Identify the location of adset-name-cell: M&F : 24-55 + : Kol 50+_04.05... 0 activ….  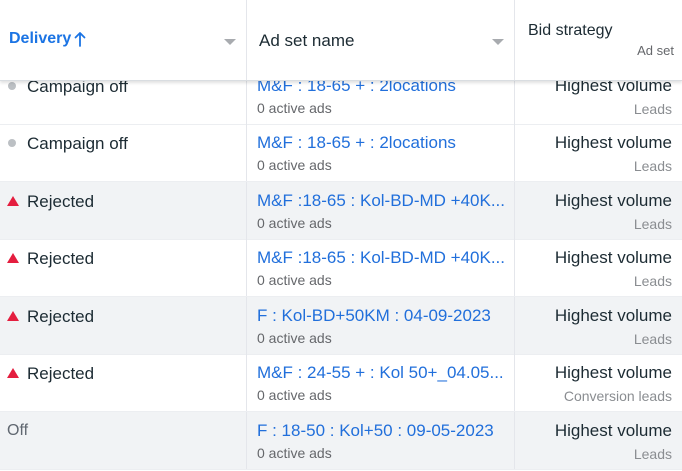
(381, 382).